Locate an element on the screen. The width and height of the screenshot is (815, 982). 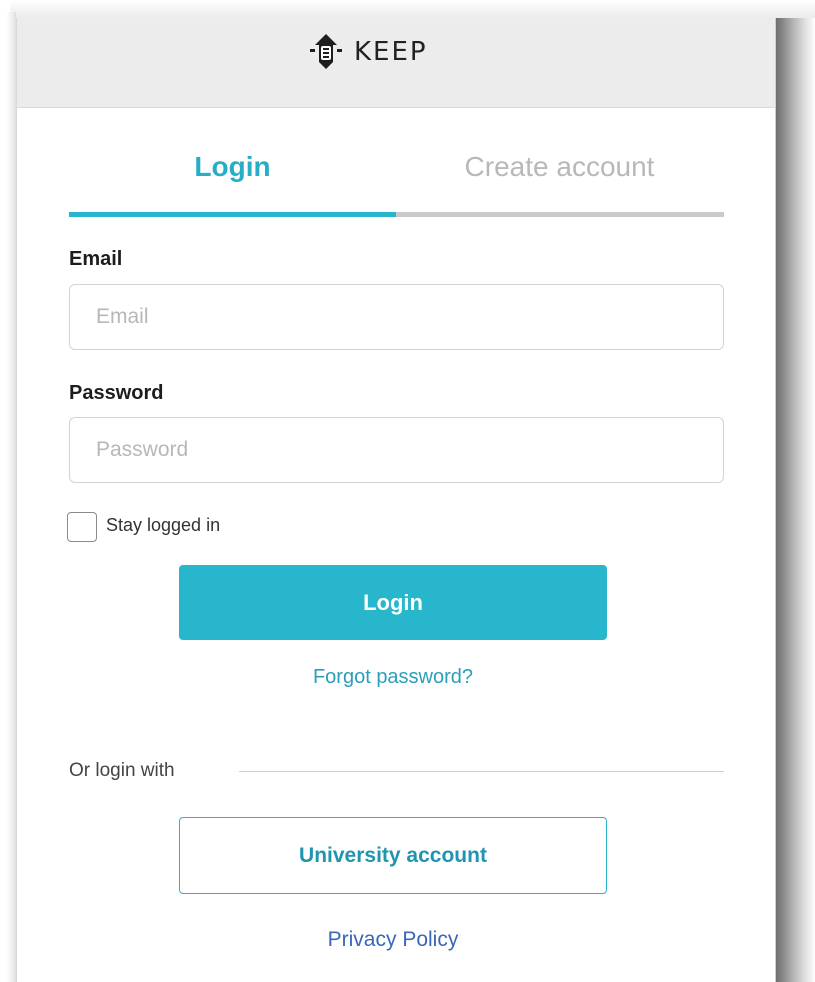
tab-create-account: Create account is located at coordinates (559, 167).